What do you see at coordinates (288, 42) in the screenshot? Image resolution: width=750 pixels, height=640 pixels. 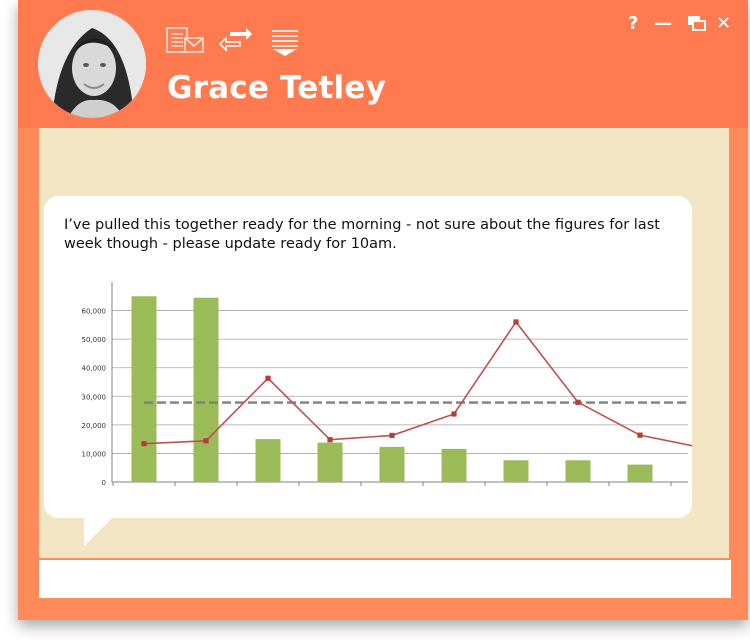 I see `expand-menu-icon` at bounding box center [288, 42].